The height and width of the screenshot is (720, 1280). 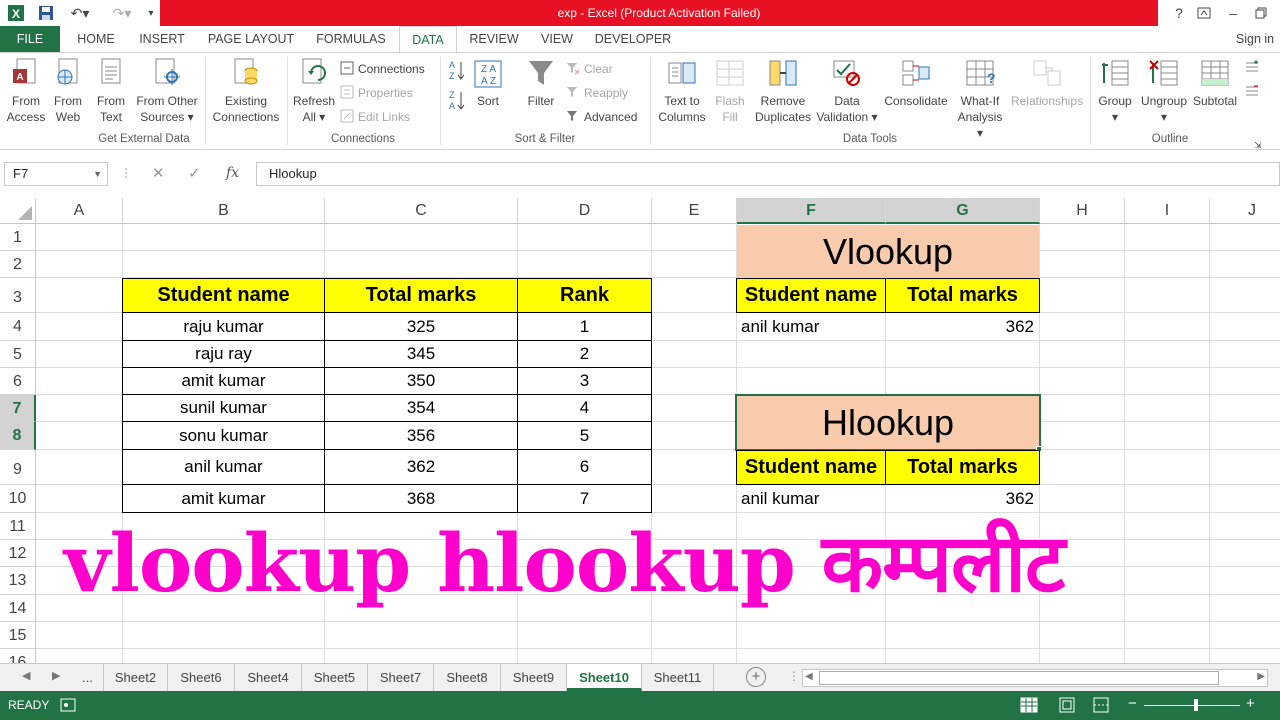 I want to click on row-header-9: 9, so click(x=18, y=467).